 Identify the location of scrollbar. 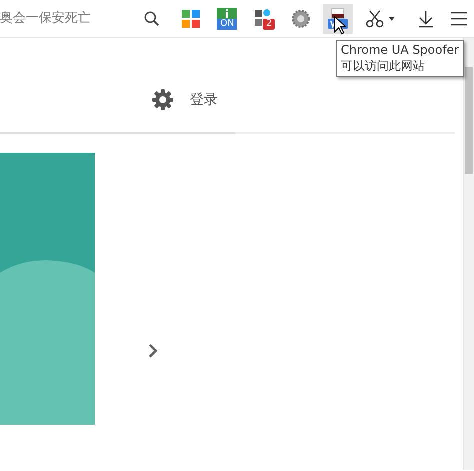
(468, 254).